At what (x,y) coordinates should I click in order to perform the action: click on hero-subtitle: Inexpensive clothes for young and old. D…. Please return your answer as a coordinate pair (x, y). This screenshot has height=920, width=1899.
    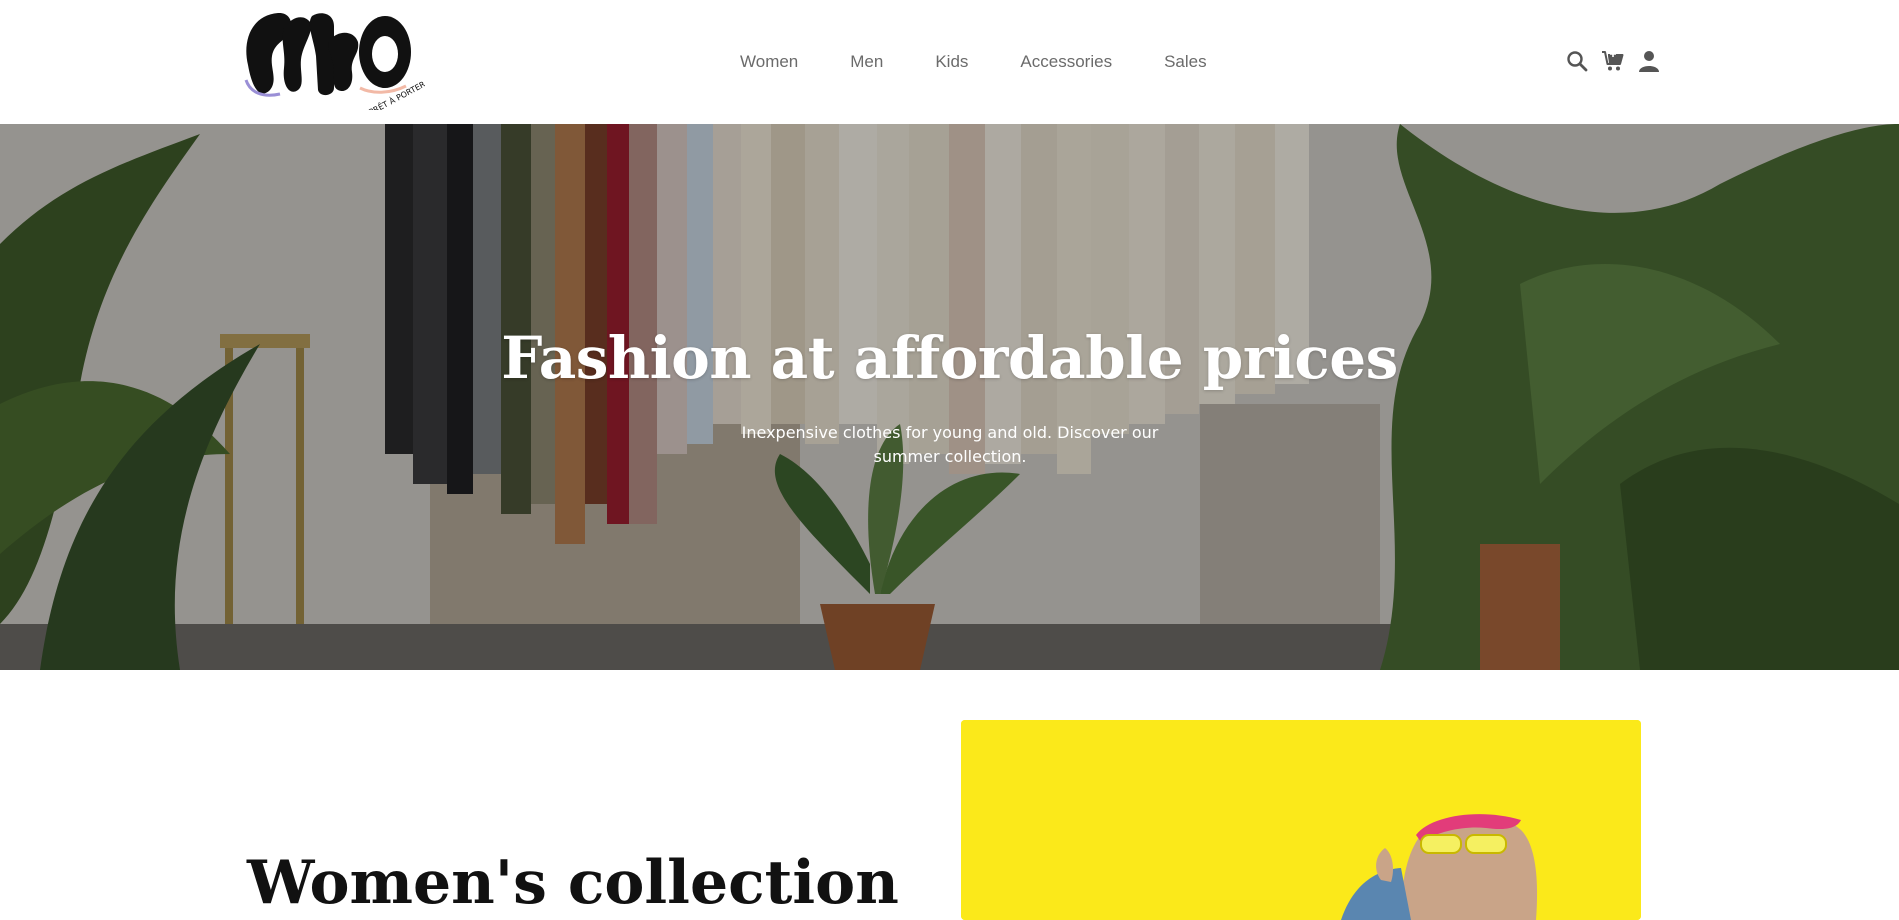
    Looking at the image, I should click on (950, 444).